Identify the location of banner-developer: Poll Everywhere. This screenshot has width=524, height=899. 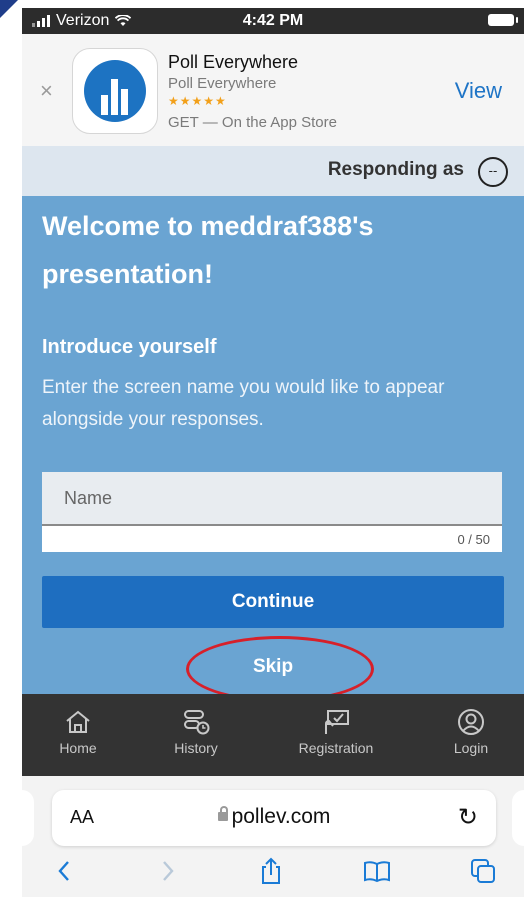
(222, 83).